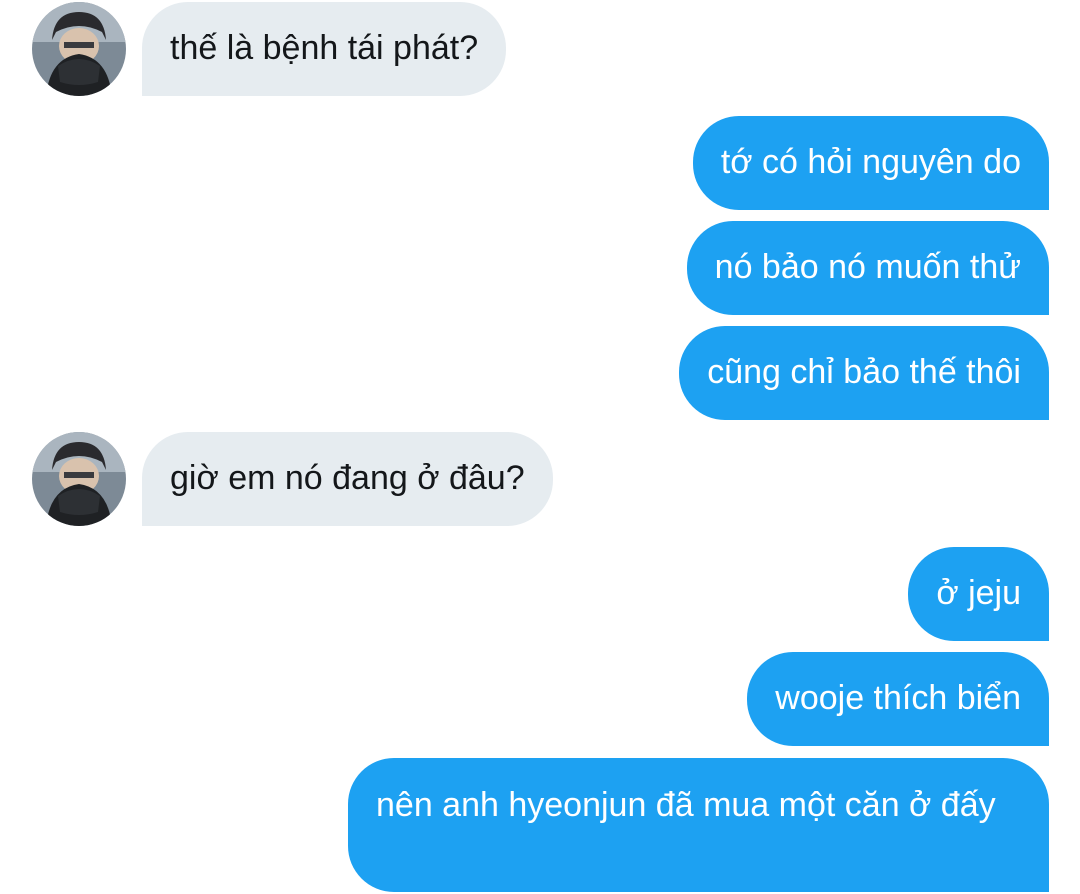  I want to click on message-text: tớ có hỏi nguyên do, so click(870, 162).